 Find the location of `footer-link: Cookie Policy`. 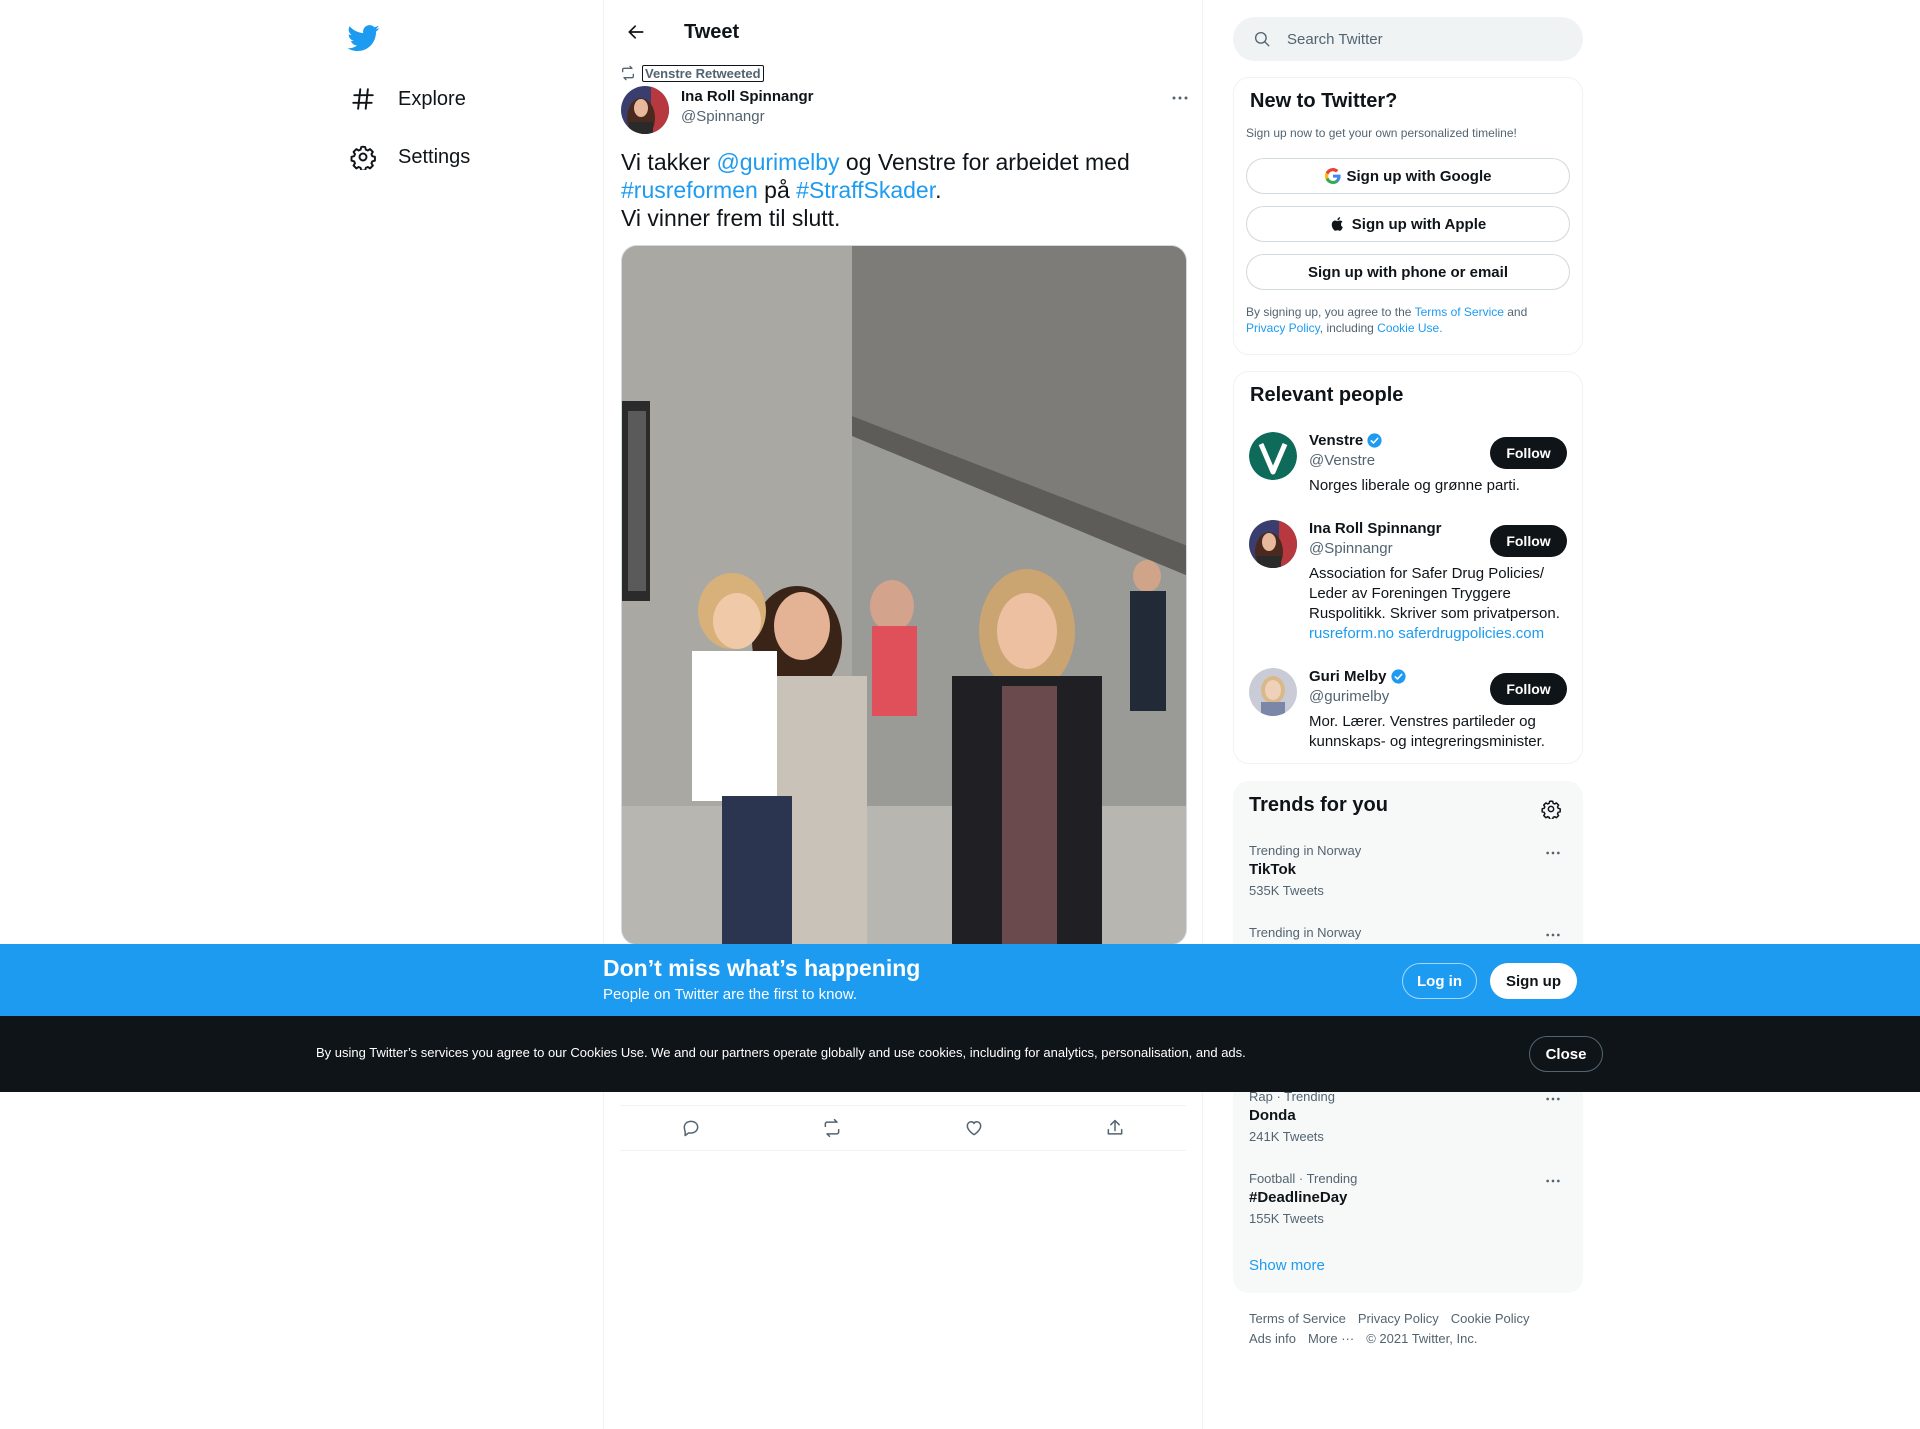

footer-link: Cookie Policy is located at coordinates (1490, 1318).